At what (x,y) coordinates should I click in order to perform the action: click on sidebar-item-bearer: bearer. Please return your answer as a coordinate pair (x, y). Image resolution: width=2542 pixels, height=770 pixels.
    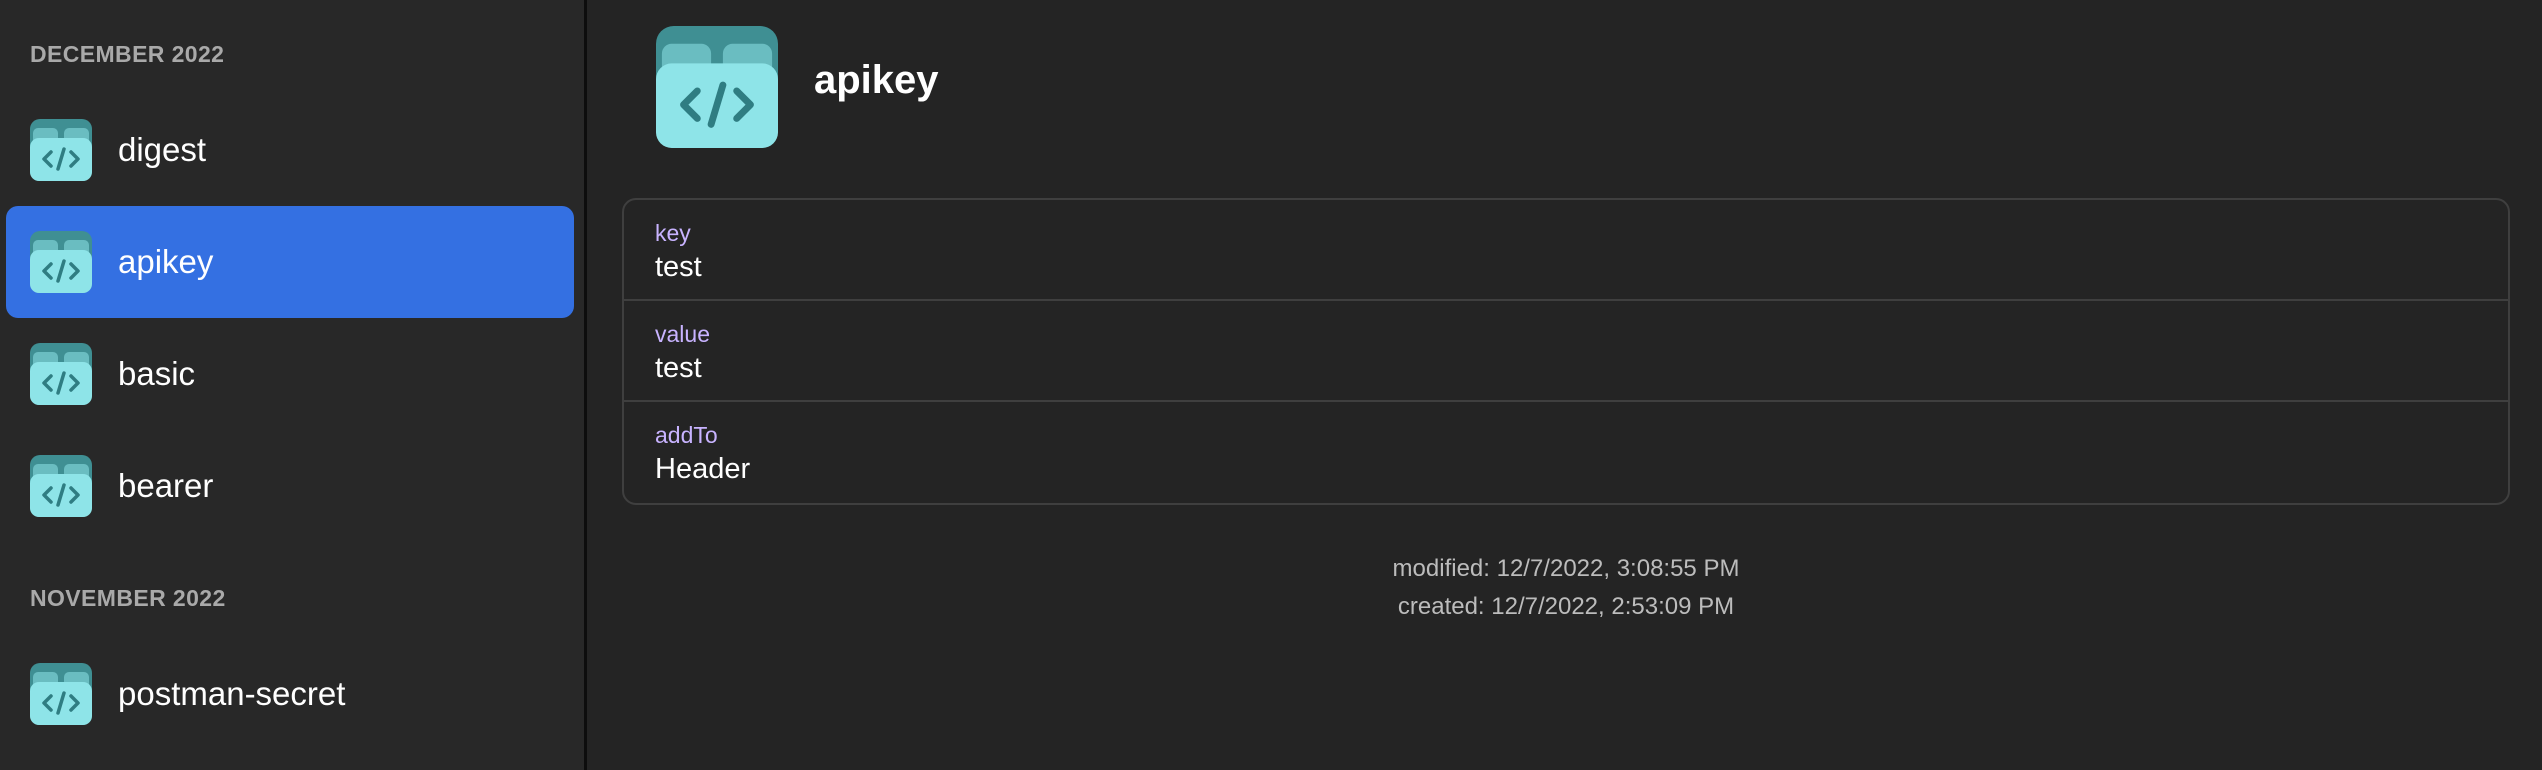
    Looking at the image, I should click on (290, 486).